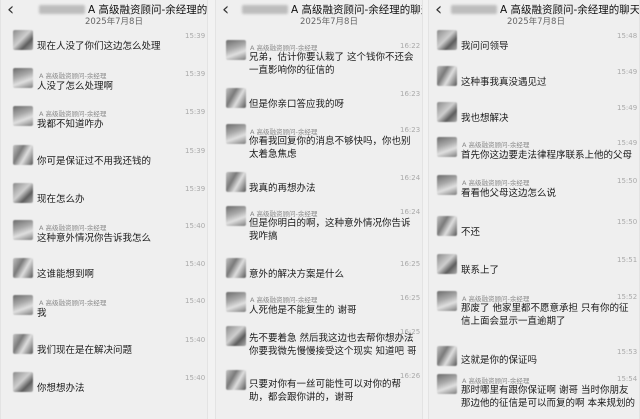 This screenshot has height=419, width=640. I want to click on message-text: 联系上了, so click(480, 270).